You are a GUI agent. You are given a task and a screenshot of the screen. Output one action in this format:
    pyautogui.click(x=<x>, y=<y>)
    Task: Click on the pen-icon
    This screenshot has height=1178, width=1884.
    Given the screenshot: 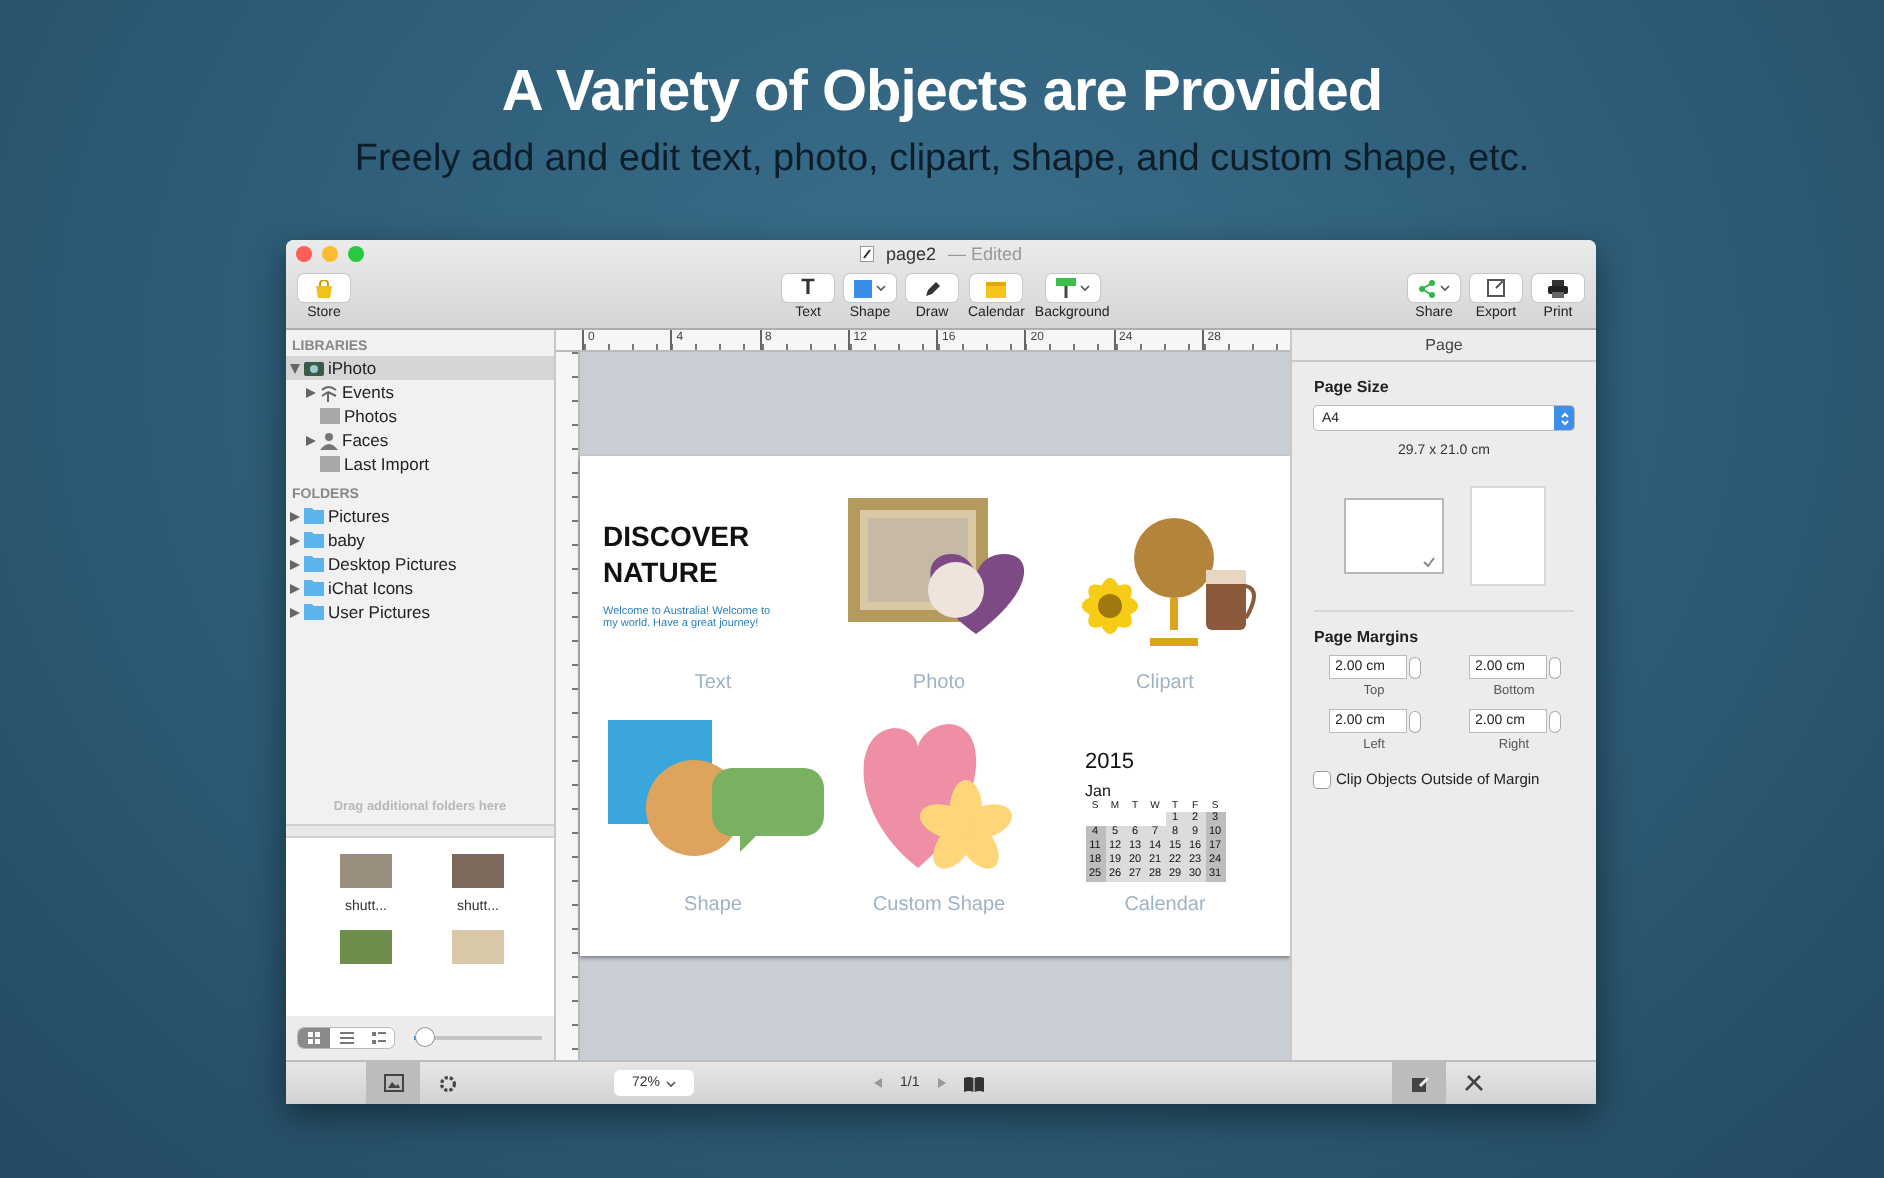 What is the action you would take?
    pyautogui.click(x=932, y=288)
    